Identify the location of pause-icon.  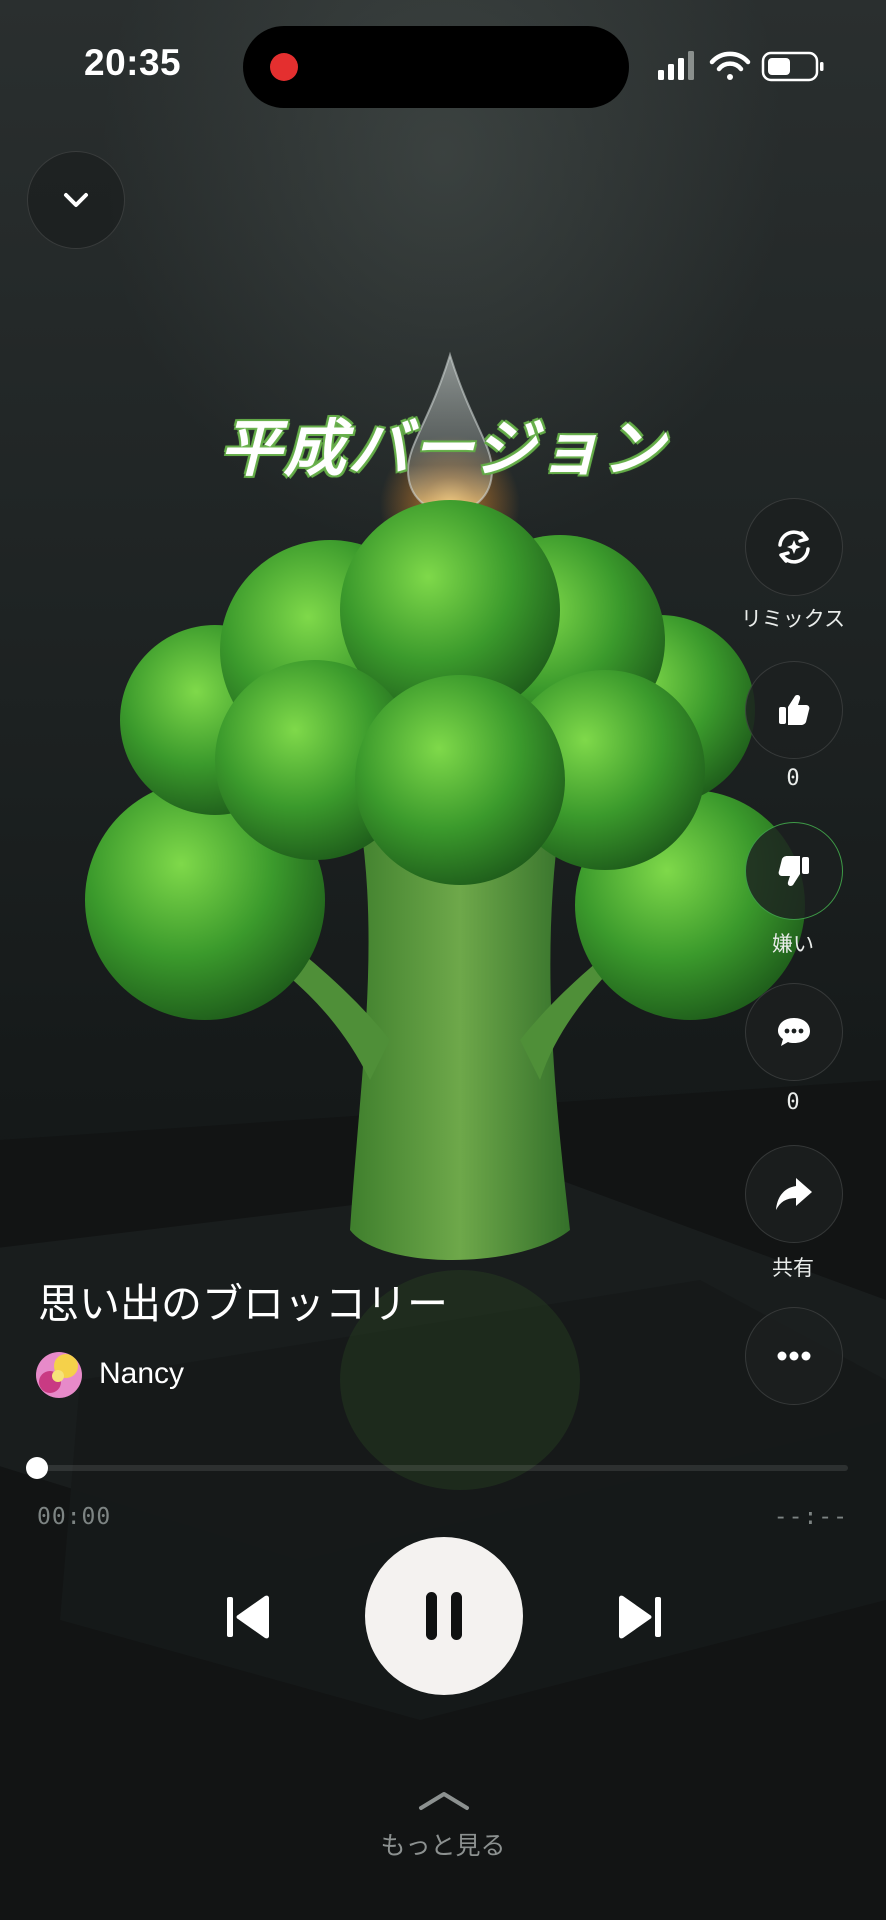
(444, 1616).